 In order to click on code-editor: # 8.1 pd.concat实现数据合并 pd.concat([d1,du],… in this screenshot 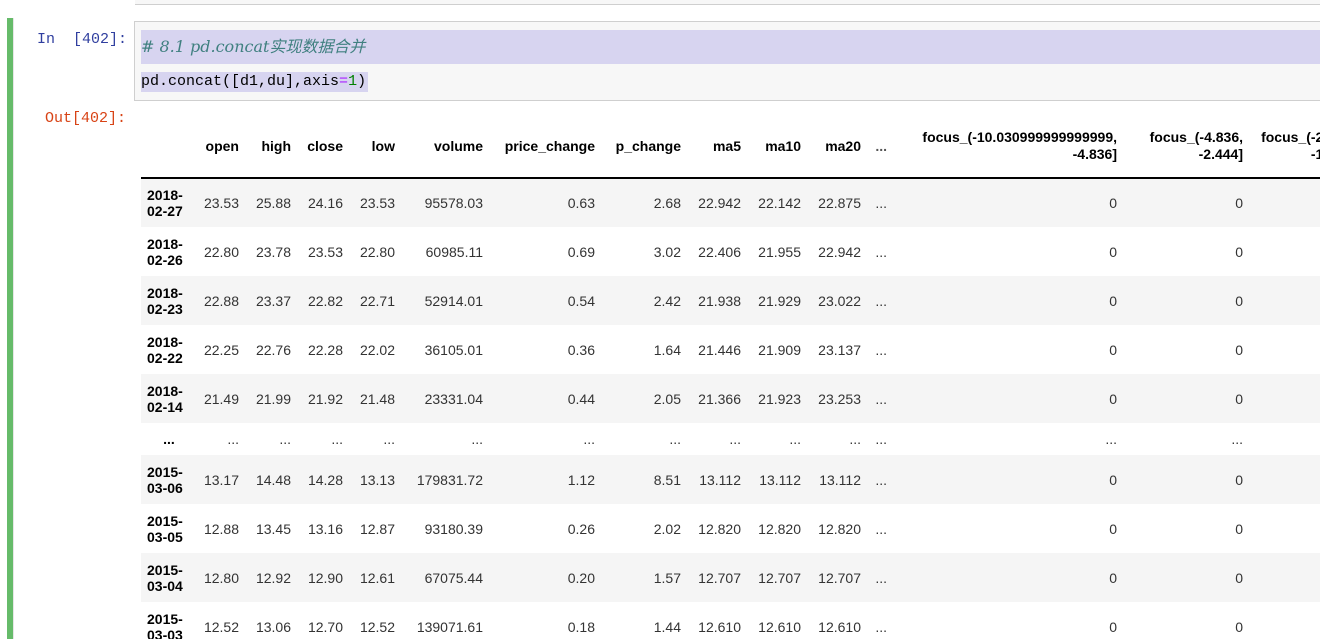, I will do `click(727, 61)`.